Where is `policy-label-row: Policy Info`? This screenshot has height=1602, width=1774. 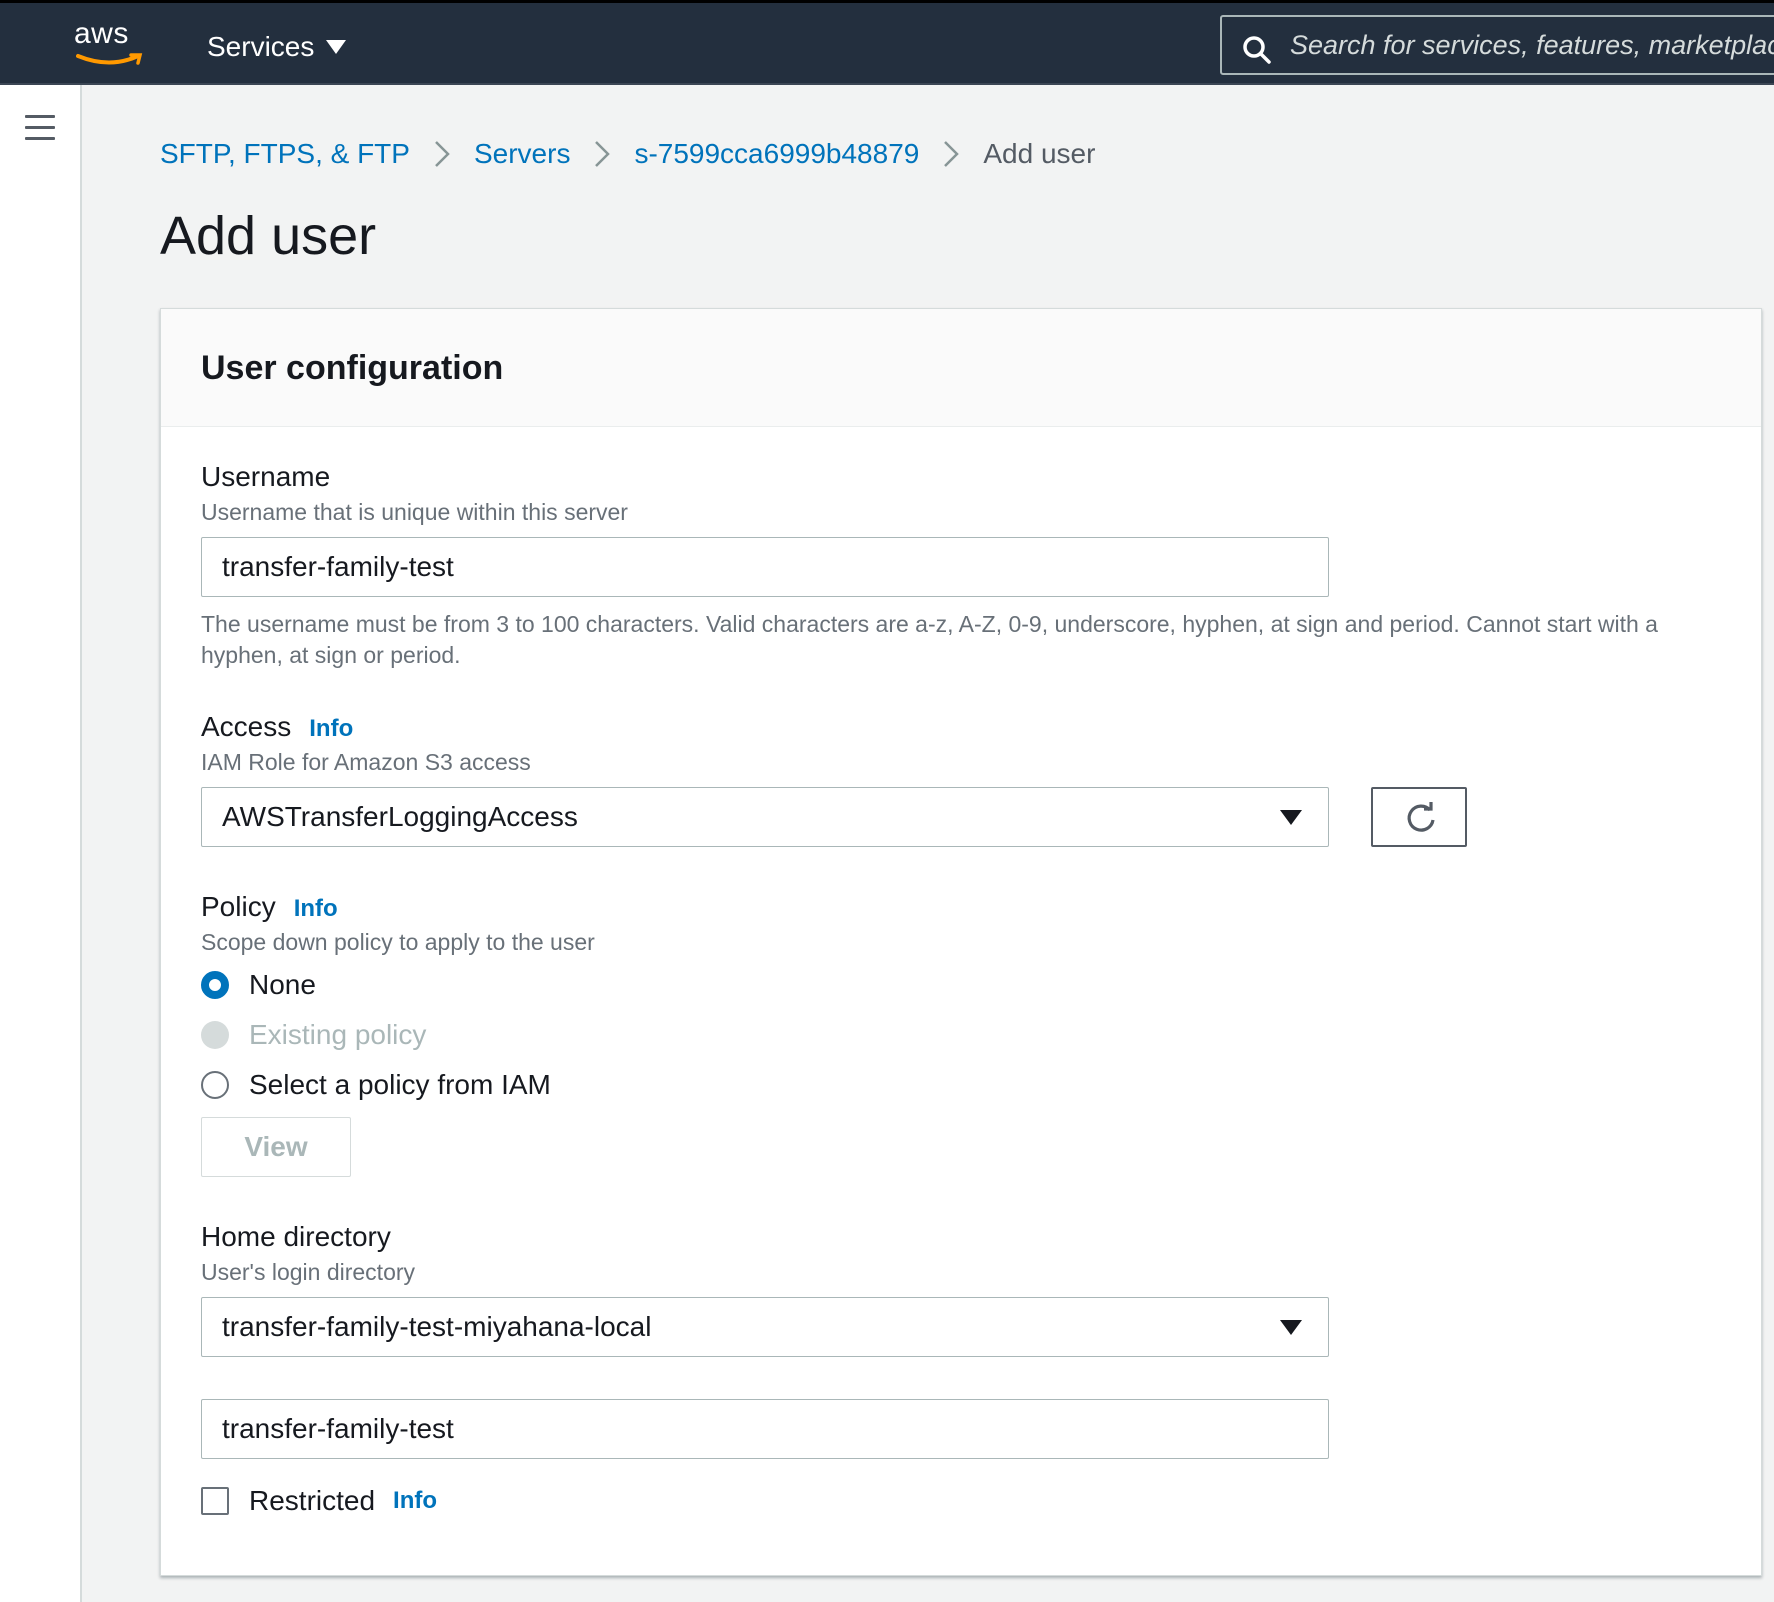
policy-label-row: Policy Info is located at coordinates (269, 907).